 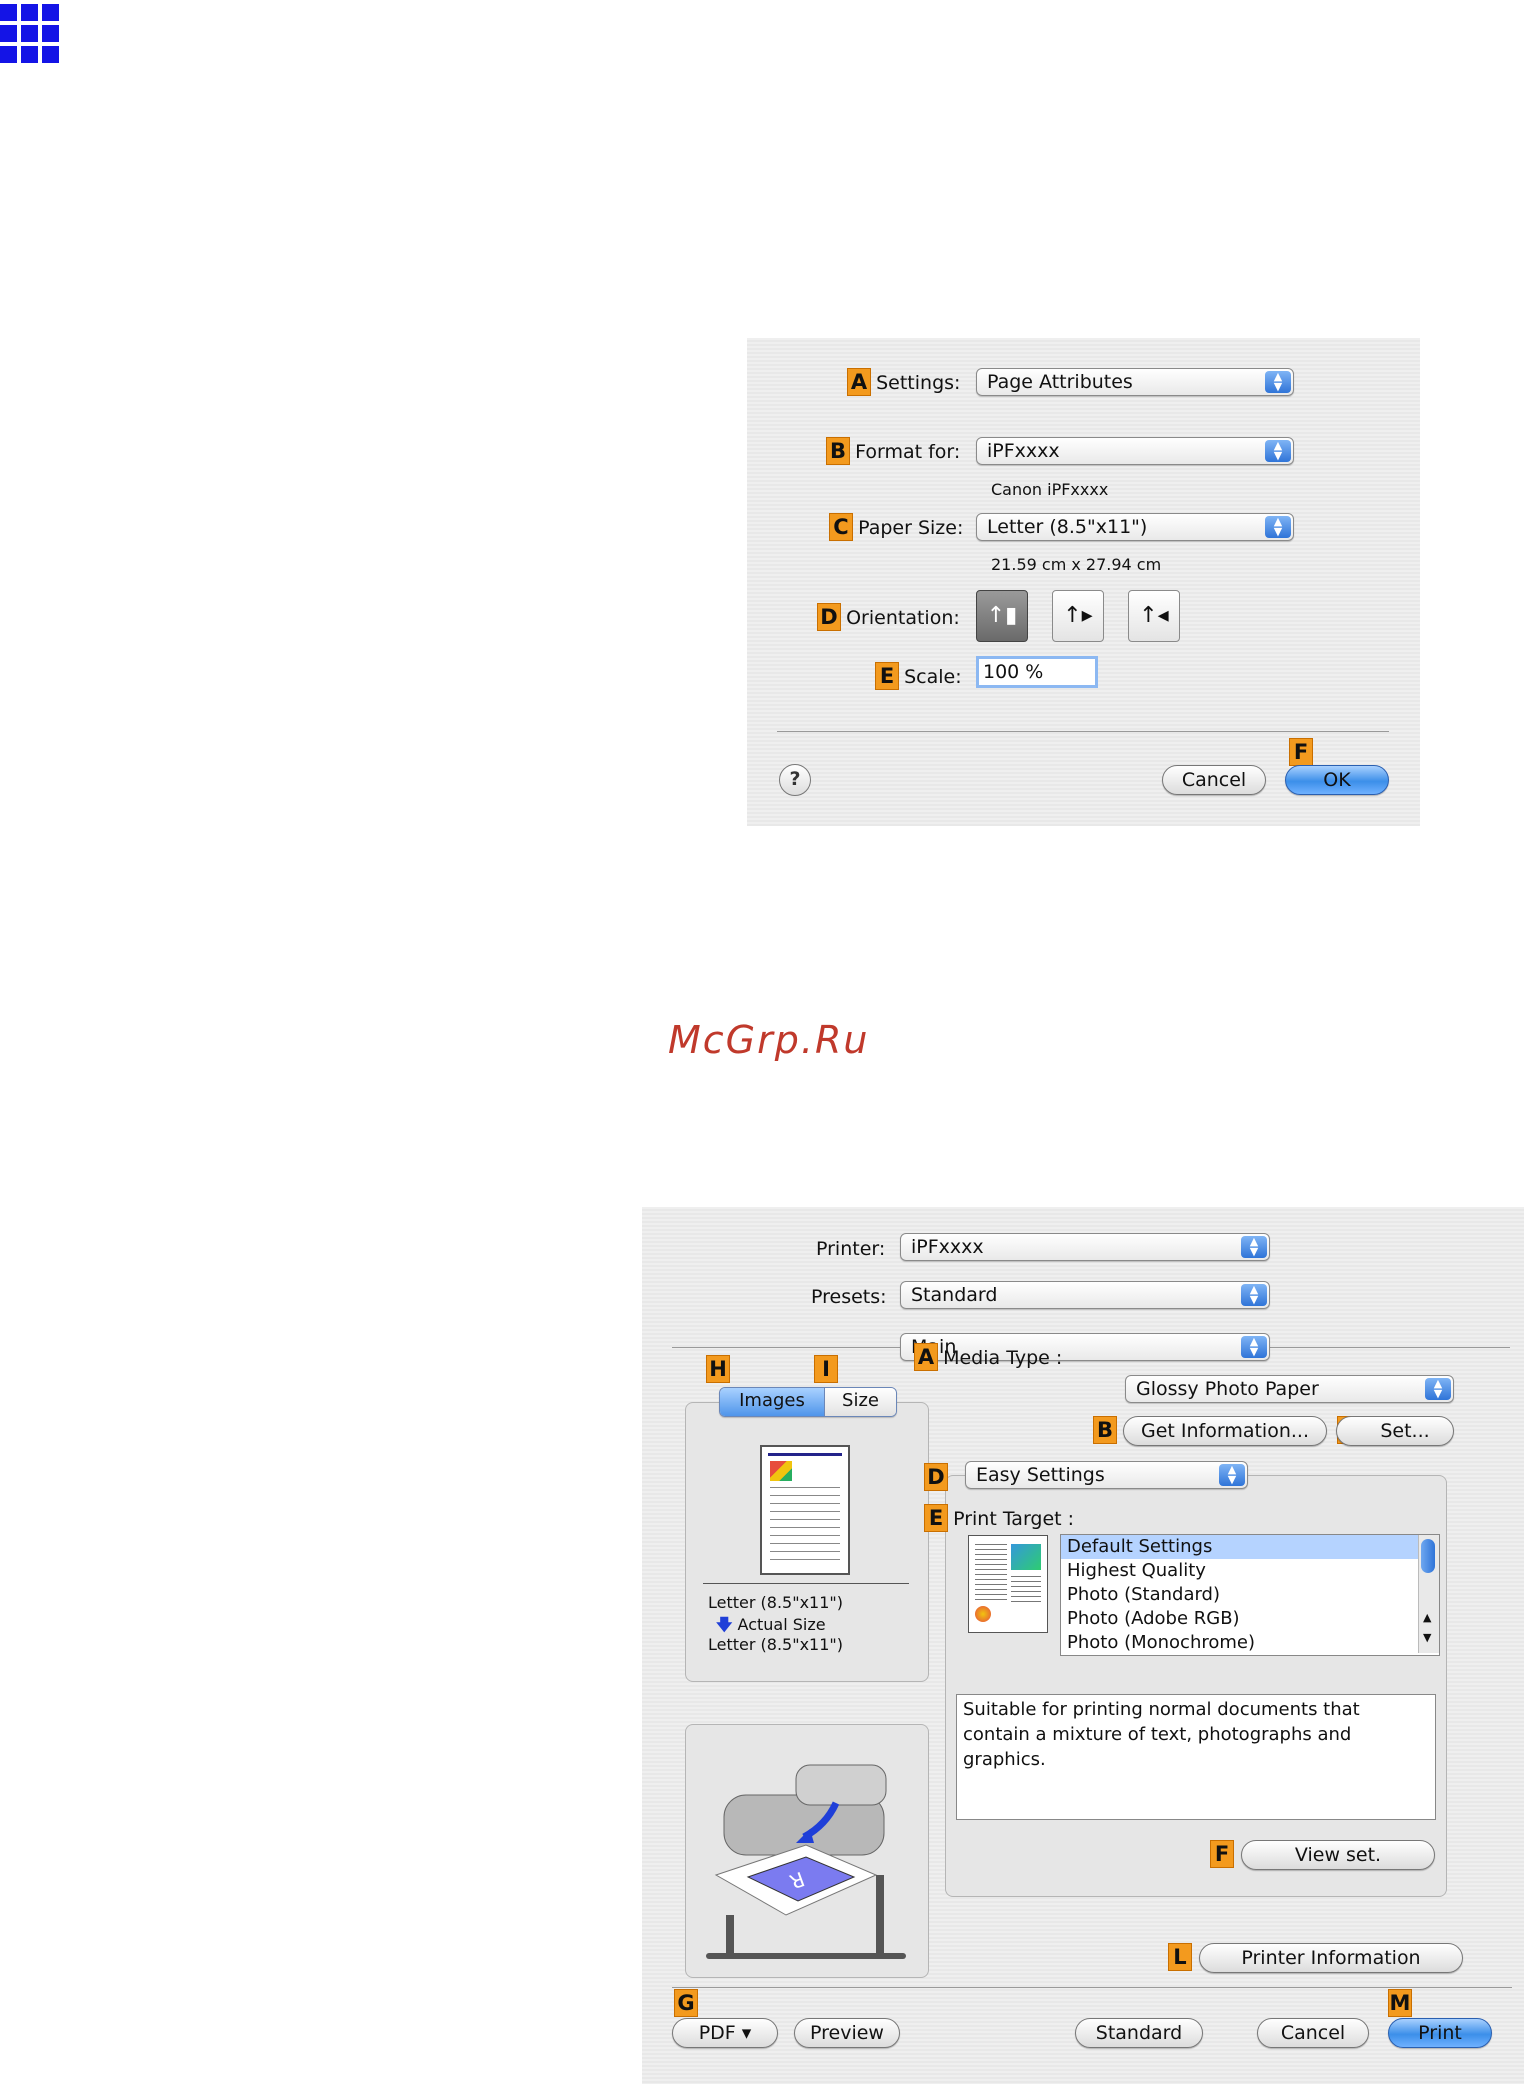 What do you see at coordinates (724, 1624) in the screenshot?
I see `arrow-down-icon: 🡇` at bounding box center [724, 1624].